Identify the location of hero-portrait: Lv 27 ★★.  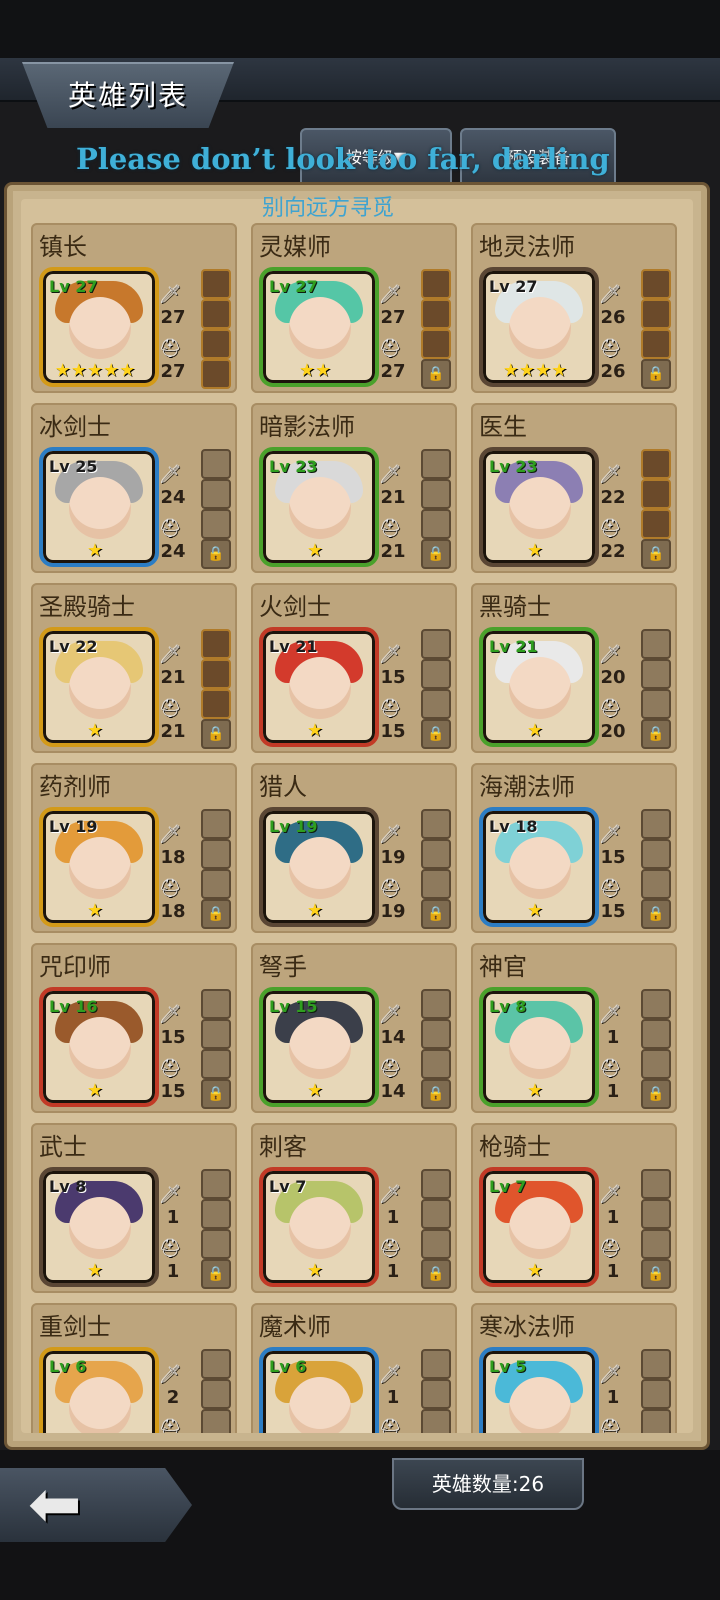
(319, 327).